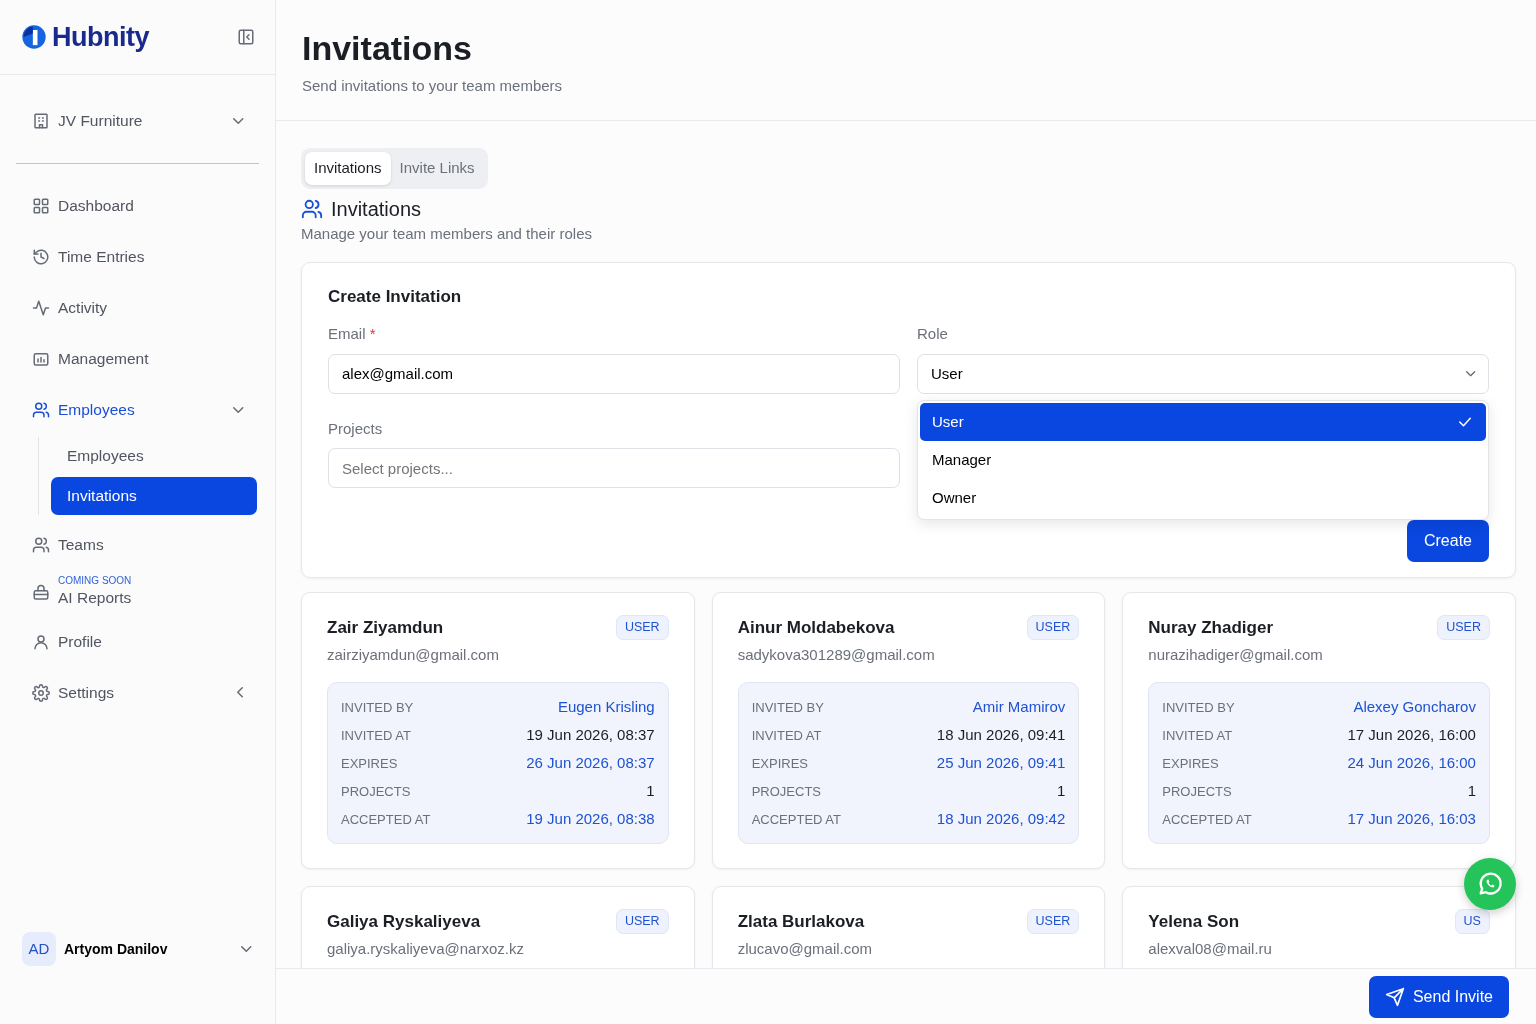 This screenshot has width=1536, height=1024. I want to click on page-subtitle: Send invitations to your team members, so click(433, 86).